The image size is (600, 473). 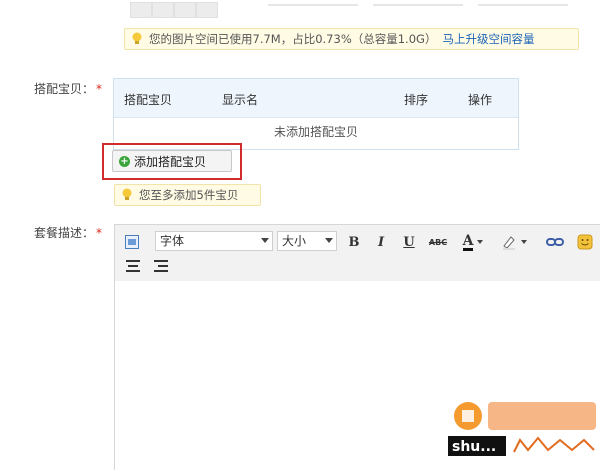 I want to click on strikethrough-icon: ABC, so click(x=438, y=242).